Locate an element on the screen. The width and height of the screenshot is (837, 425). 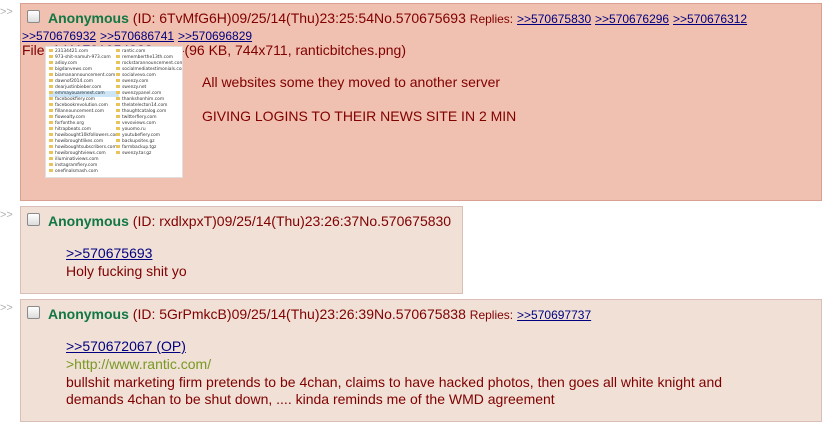
post-datetime: 09/25/14(Thu)23:26:37 is located at coordinates (288, 221).